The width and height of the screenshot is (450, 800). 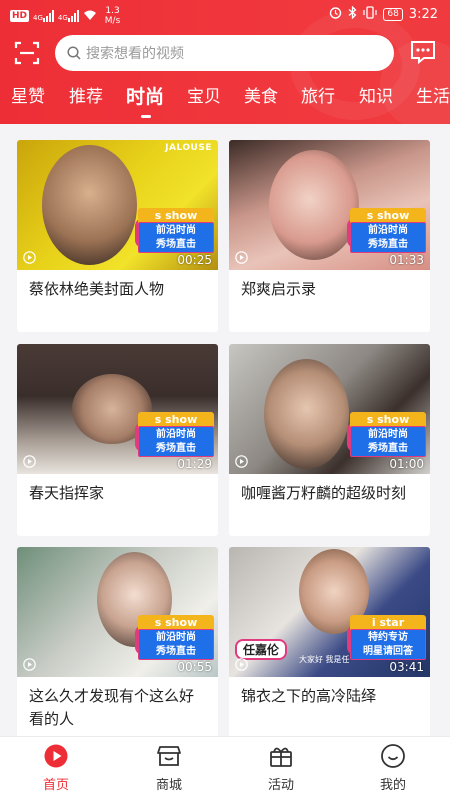 I want to click on category-tabs: 星赞 推荐 时尚 宝贝 美食 旅行 知识 生活, so click(x=225, y=100).